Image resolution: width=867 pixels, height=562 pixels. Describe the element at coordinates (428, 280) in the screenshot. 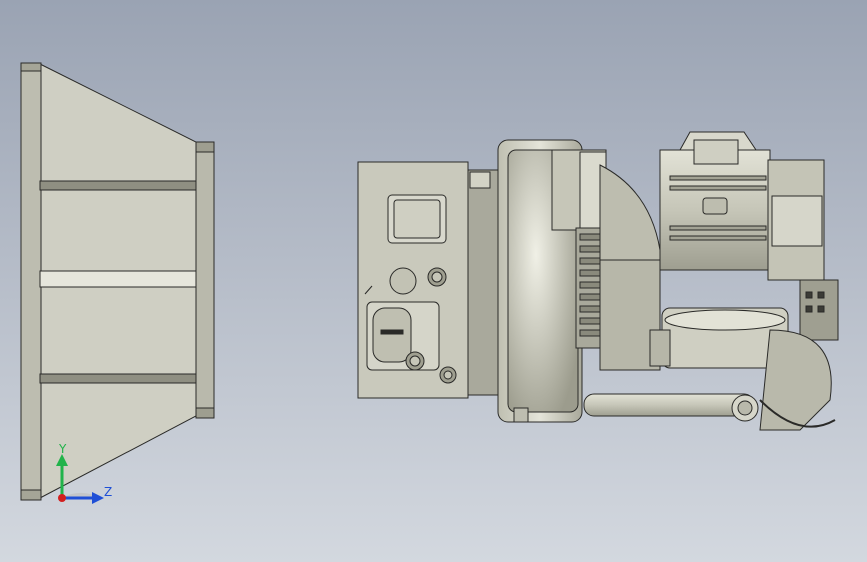

I see `control-box` at that location.